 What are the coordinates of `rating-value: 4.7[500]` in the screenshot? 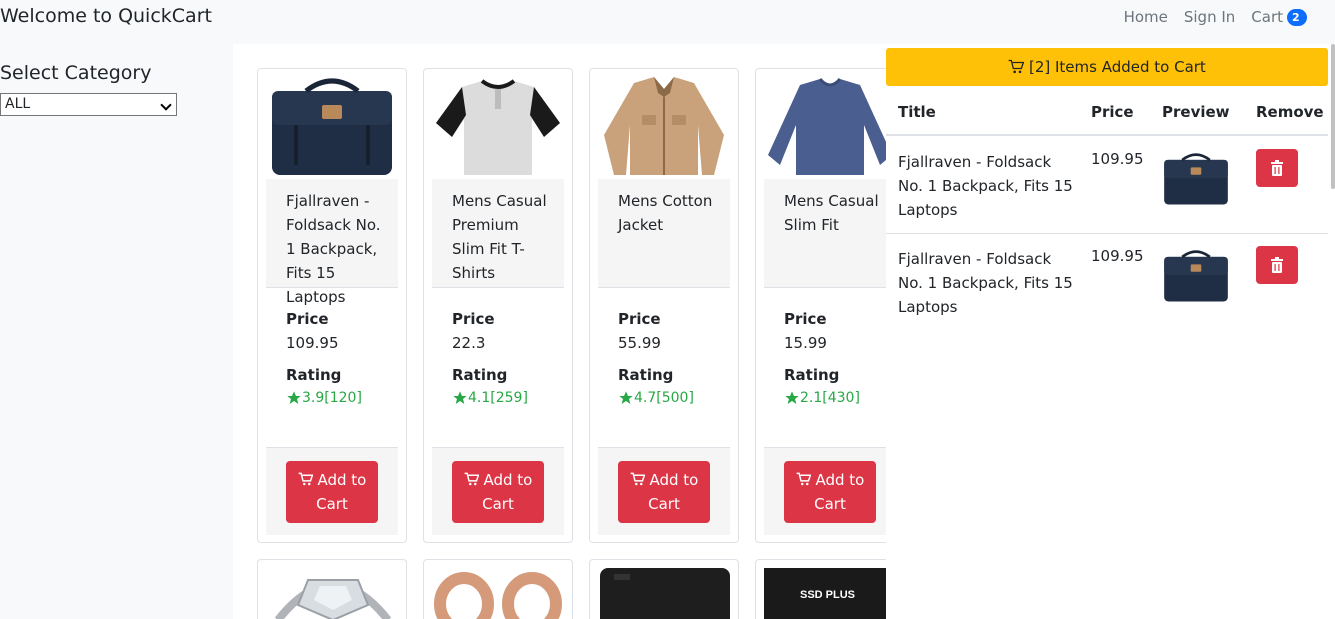 It's located at (656, 398).